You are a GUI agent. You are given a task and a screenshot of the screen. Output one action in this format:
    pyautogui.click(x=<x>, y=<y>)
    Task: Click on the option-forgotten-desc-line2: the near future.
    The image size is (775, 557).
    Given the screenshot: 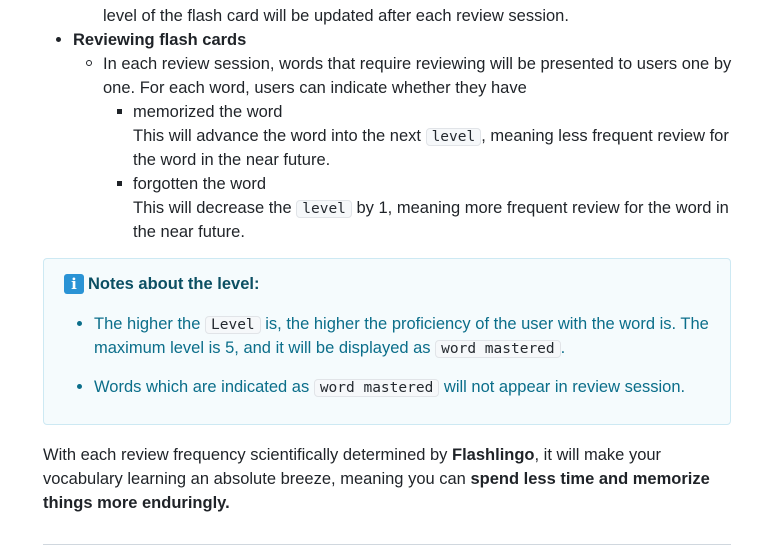 What is the action you would take?
    pyautogui.click(x=189, y=232)
    